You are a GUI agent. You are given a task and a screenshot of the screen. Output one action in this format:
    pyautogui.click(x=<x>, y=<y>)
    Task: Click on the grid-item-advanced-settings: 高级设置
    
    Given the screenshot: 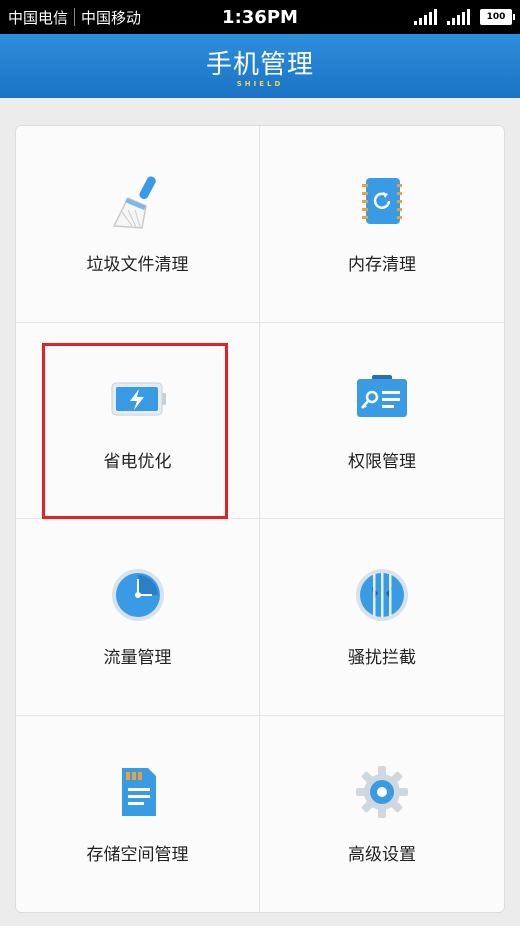 What is the action you would take?
    pyautogui.click(x=382, y=814)
    